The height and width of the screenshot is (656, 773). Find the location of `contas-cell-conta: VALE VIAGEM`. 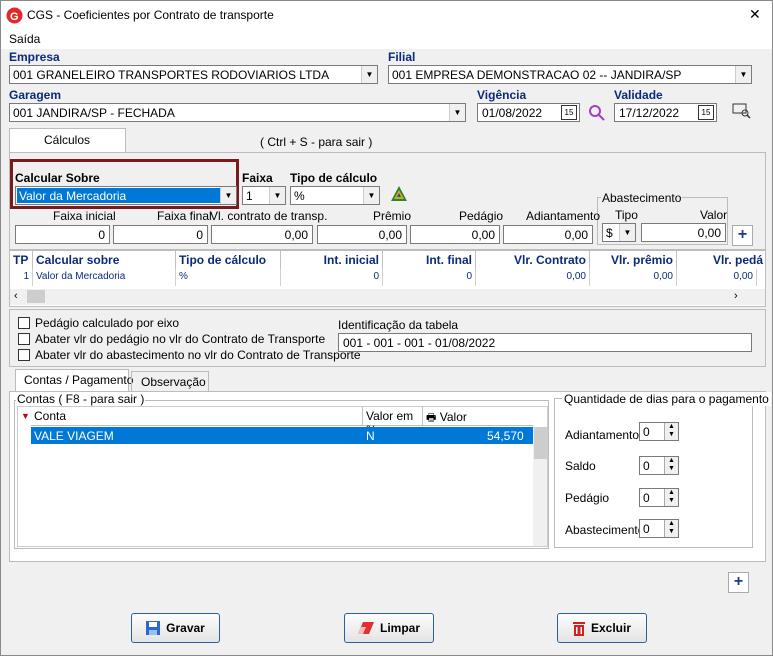

contas-cell-conta: VALE VIAGEM is located at coordinates (74, 436).